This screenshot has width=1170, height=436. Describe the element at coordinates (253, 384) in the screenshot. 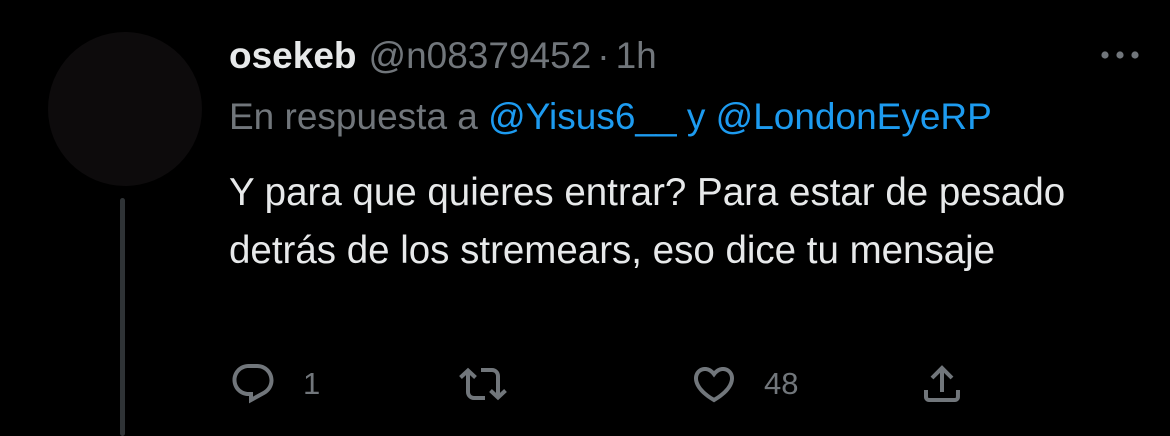

I see `reply-icon` at that location.